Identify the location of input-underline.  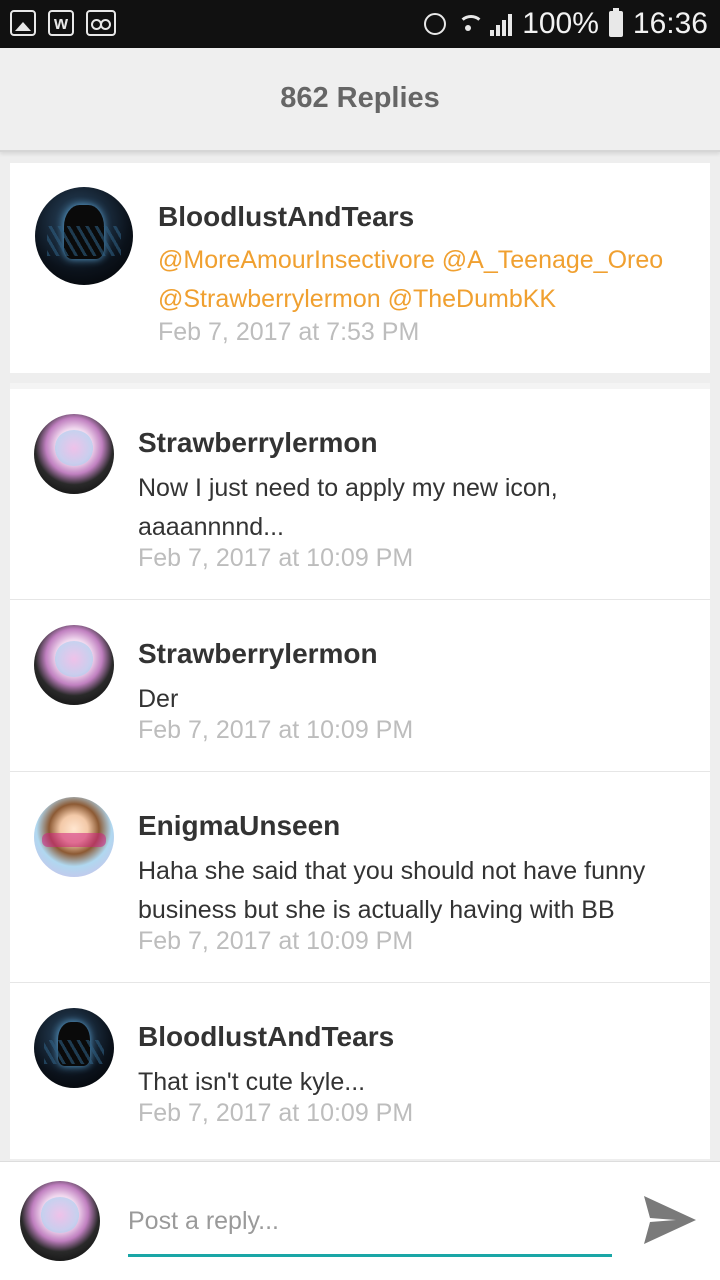
(370, 1255).